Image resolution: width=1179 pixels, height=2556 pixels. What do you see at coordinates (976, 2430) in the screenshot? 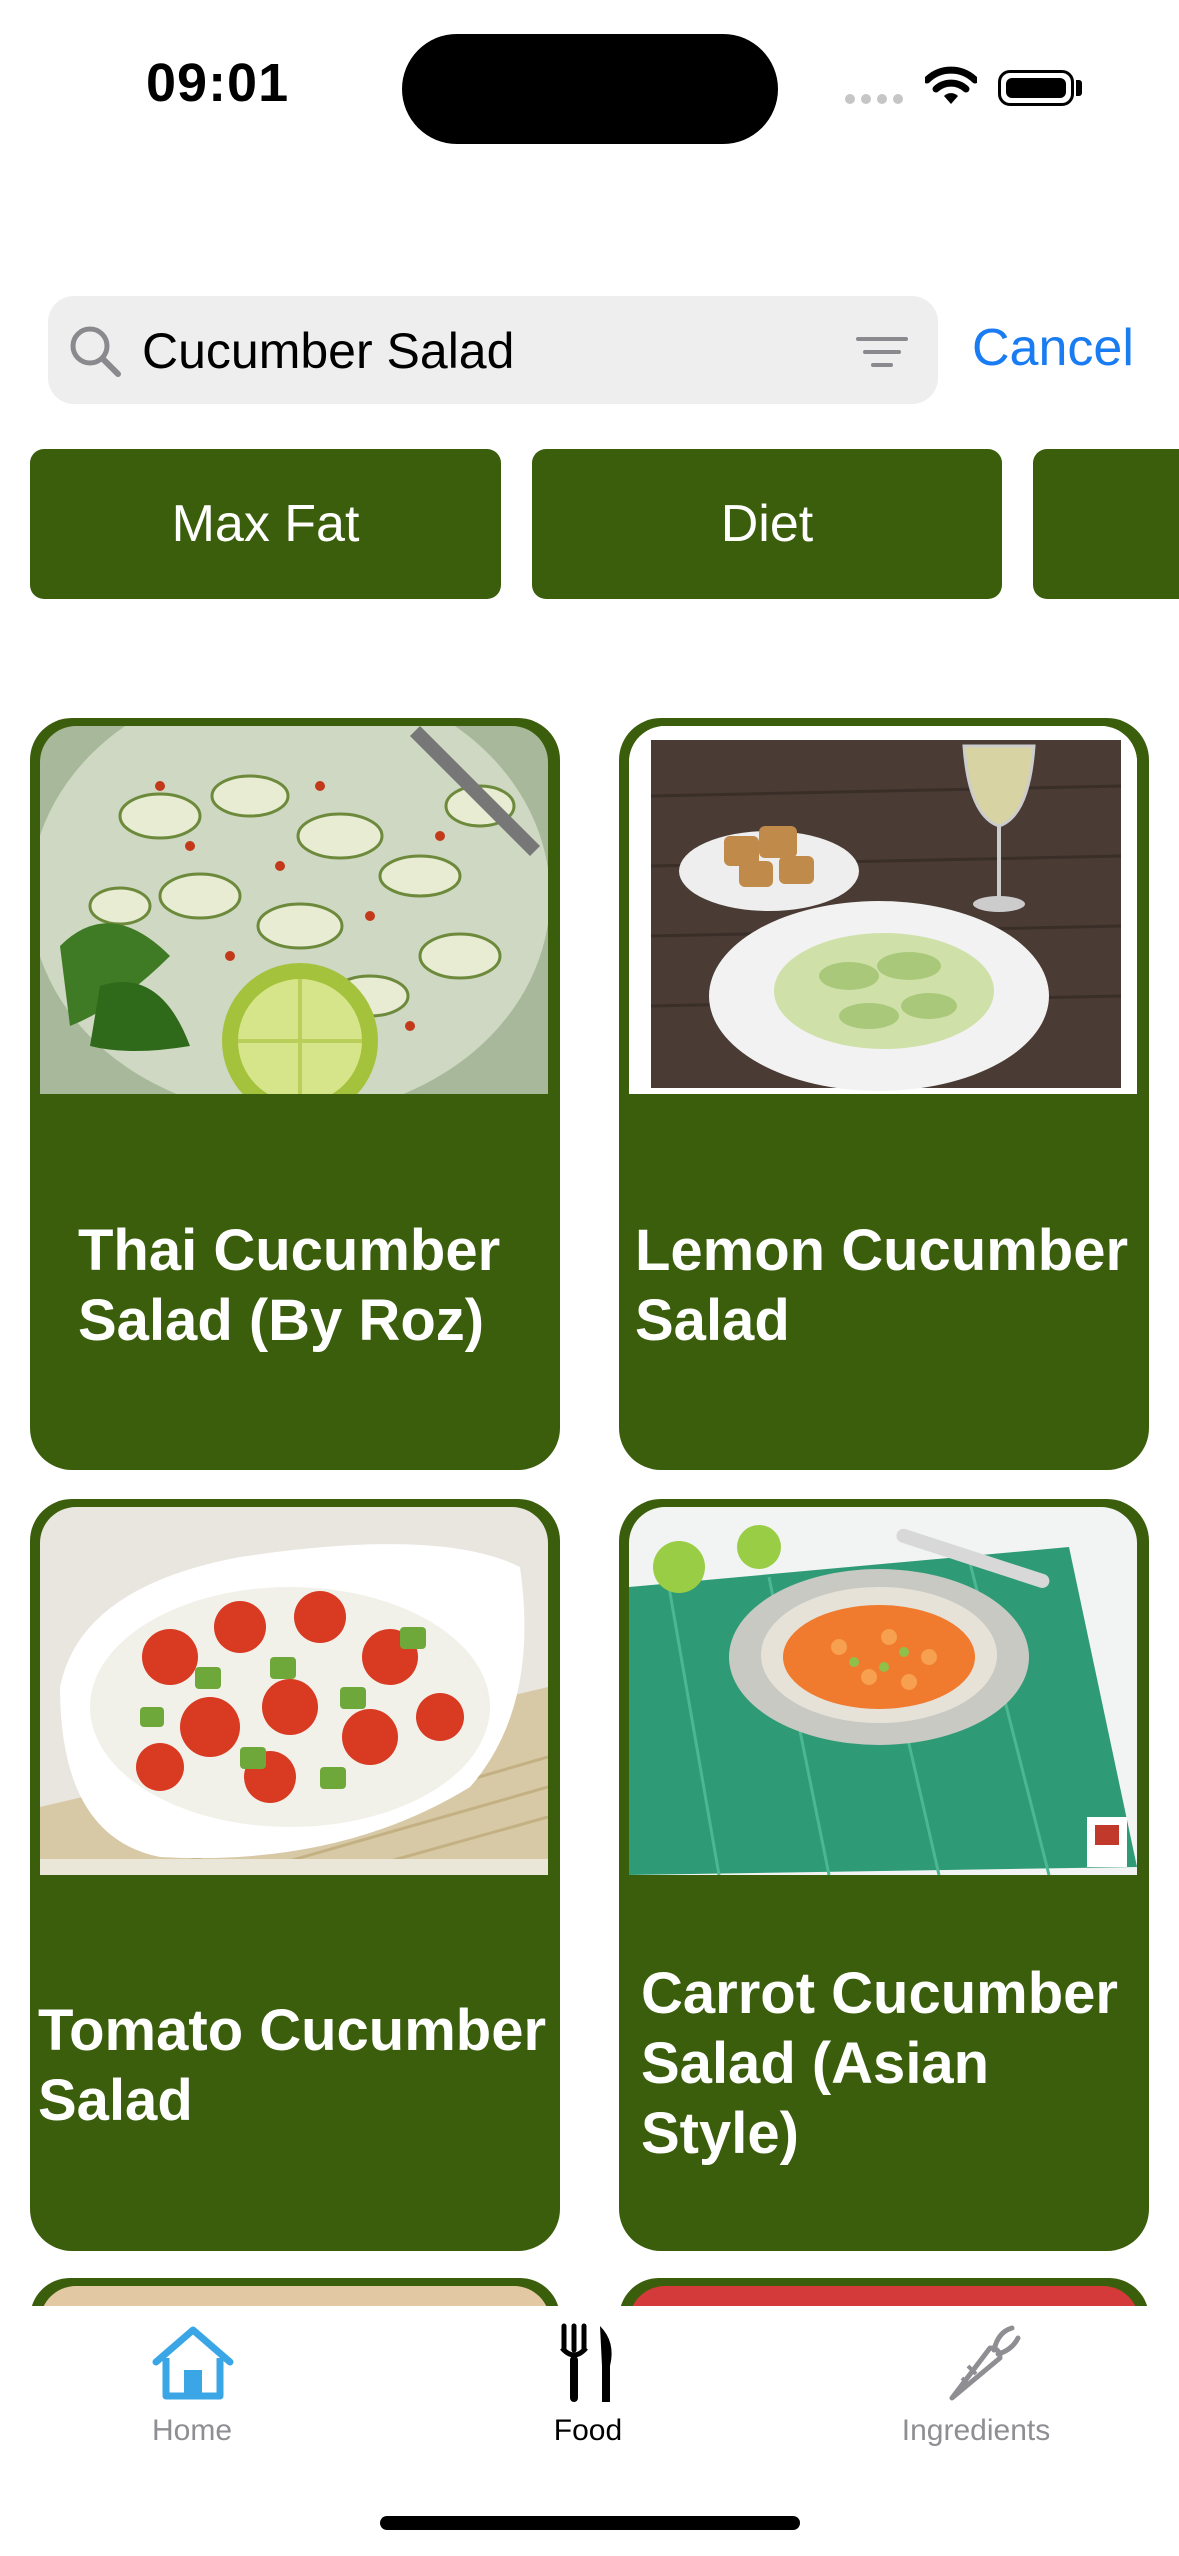
I see `tab-ingredients-label: Ingredients` at bounding box center [976, 2430].